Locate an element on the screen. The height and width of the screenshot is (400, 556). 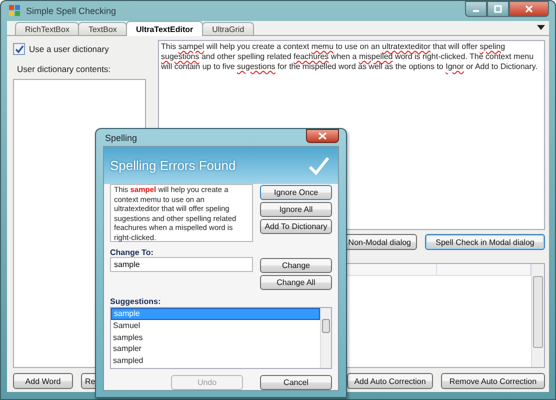
list-item: Samuel is located at coordinates (215, 326).